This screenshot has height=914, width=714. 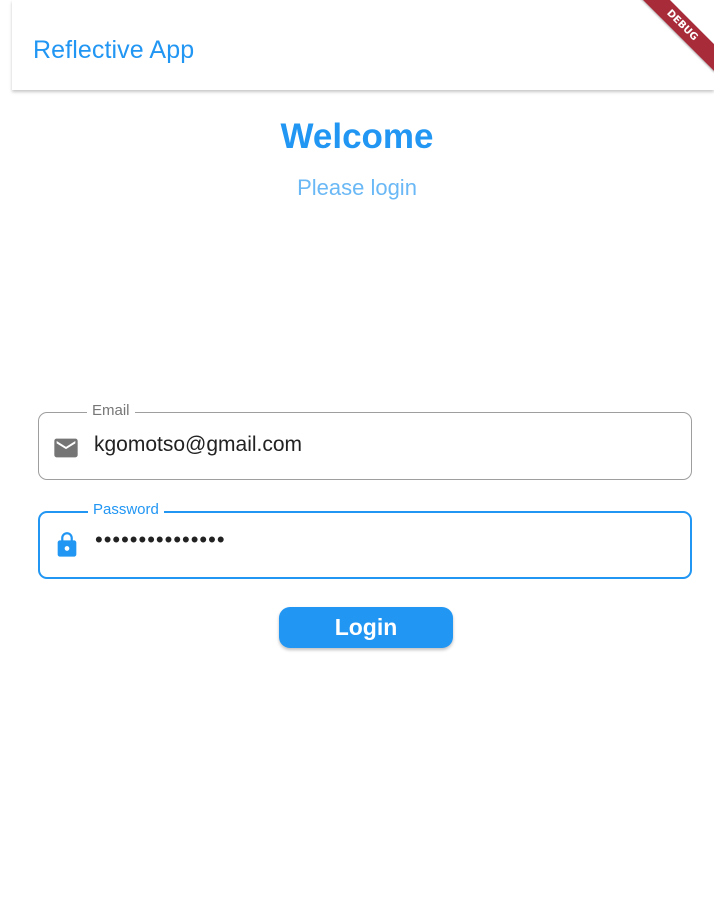 I want to click on welcome-heading: Welcome, so click(x=357, y=136).